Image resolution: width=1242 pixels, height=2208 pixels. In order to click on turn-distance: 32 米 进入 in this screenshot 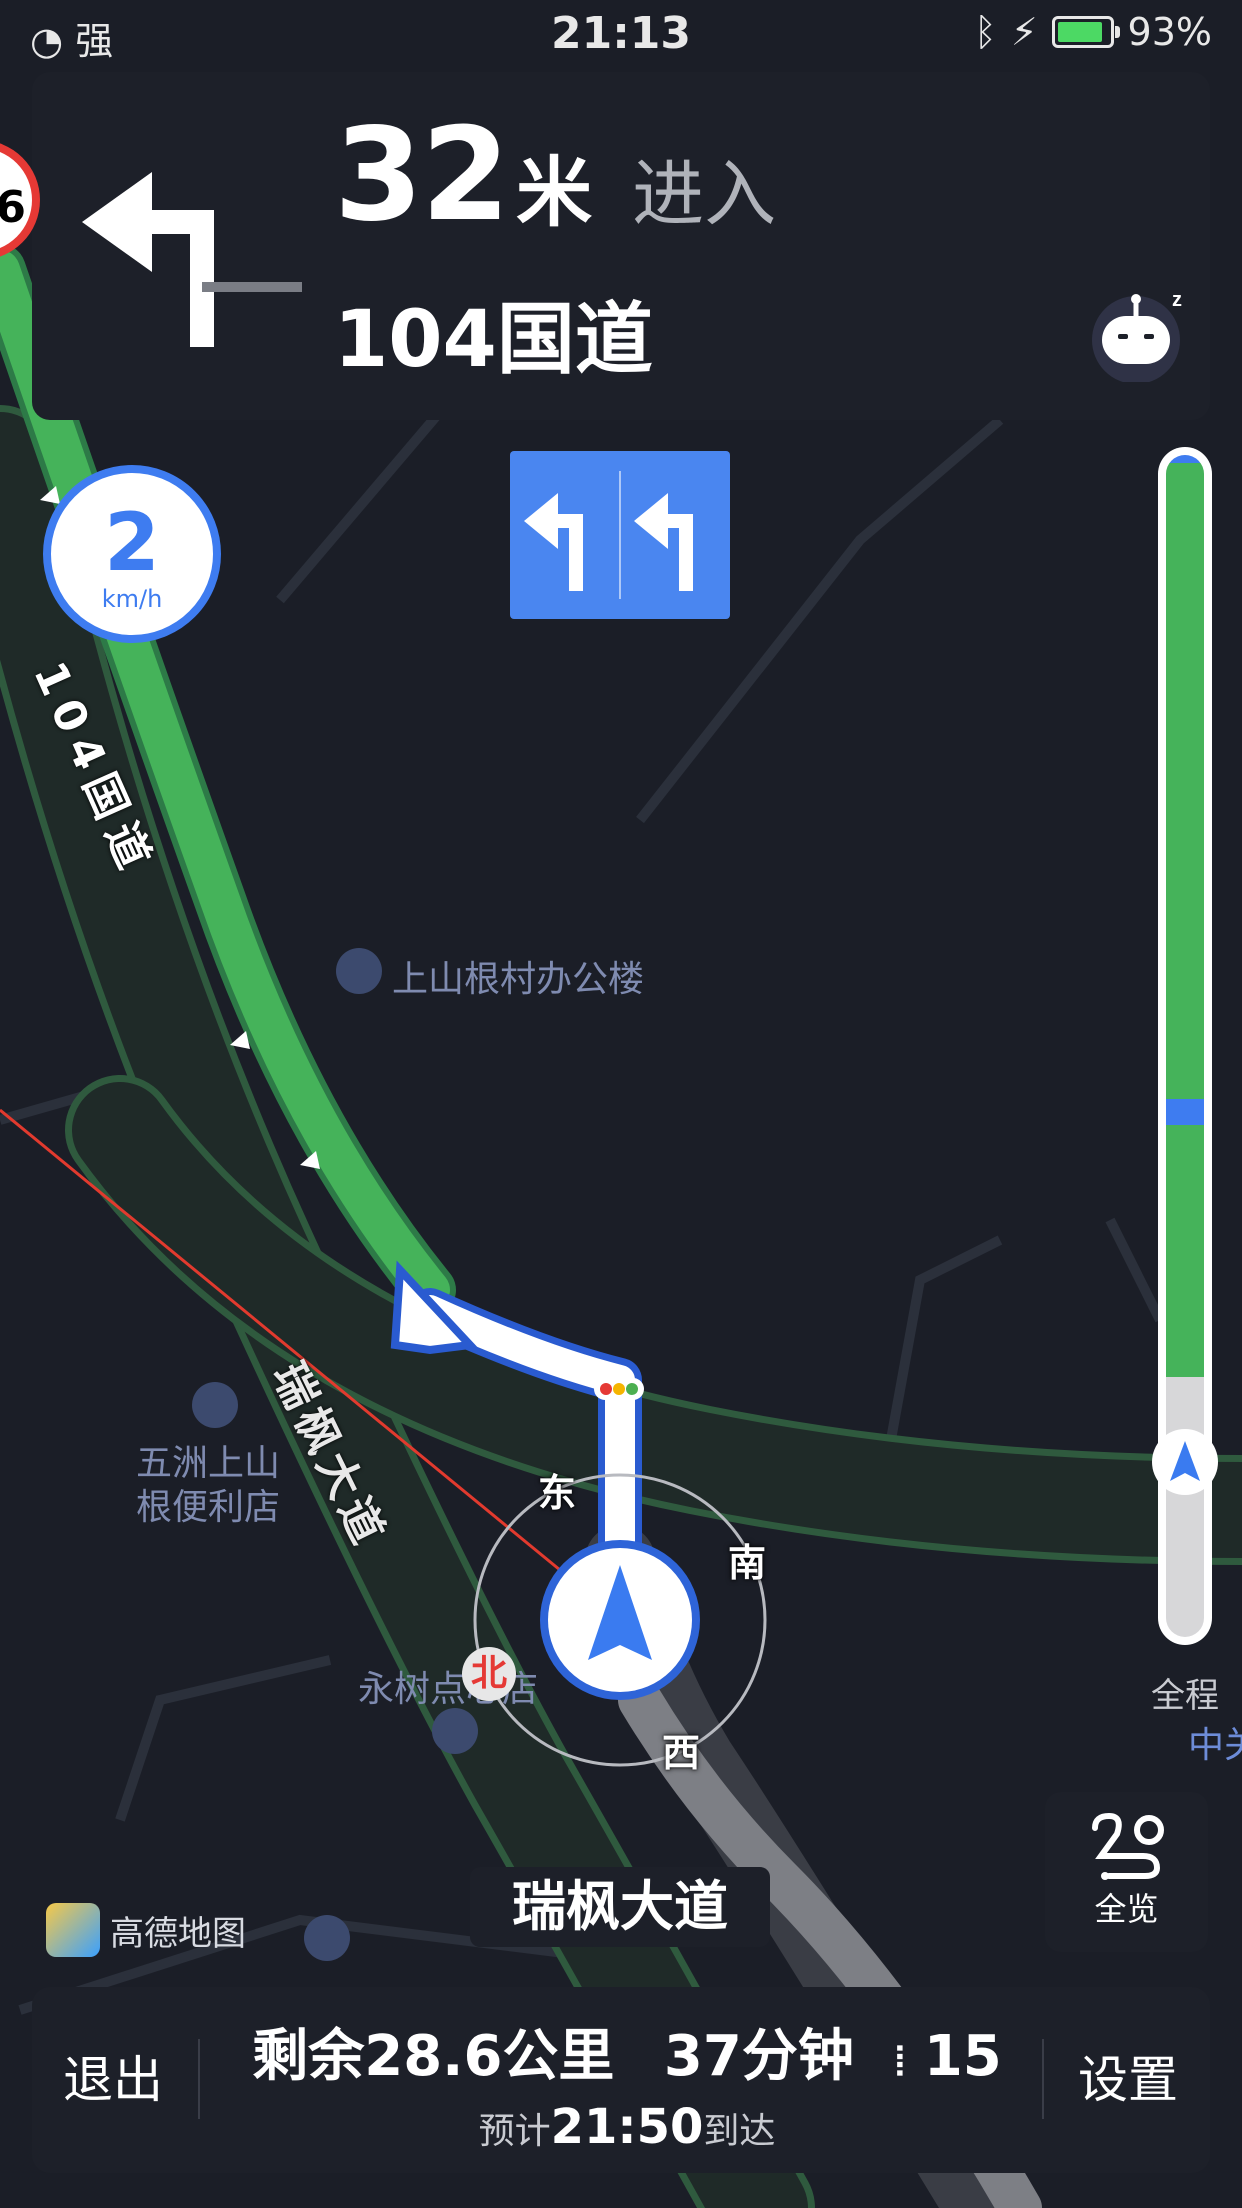, I will do `click(555, 176)`.